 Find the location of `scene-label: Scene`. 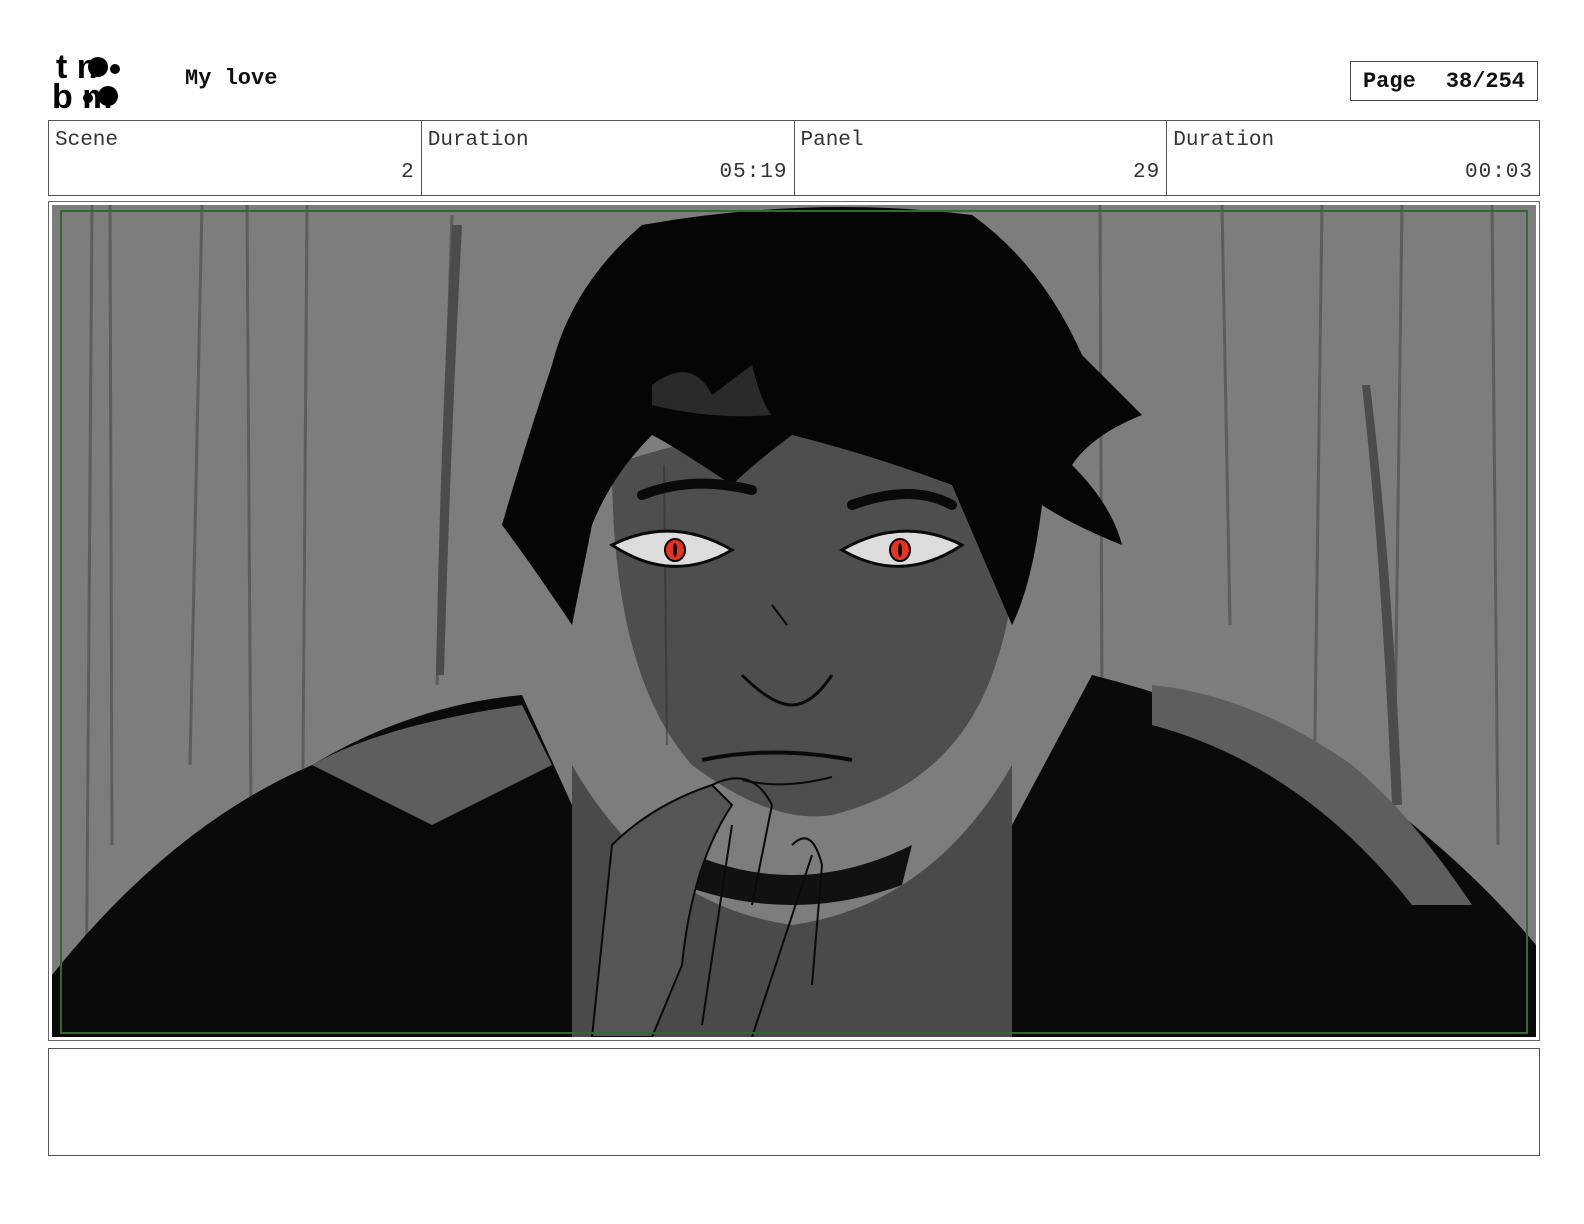

scene-label: Scene is located at coordinates (87, 140).